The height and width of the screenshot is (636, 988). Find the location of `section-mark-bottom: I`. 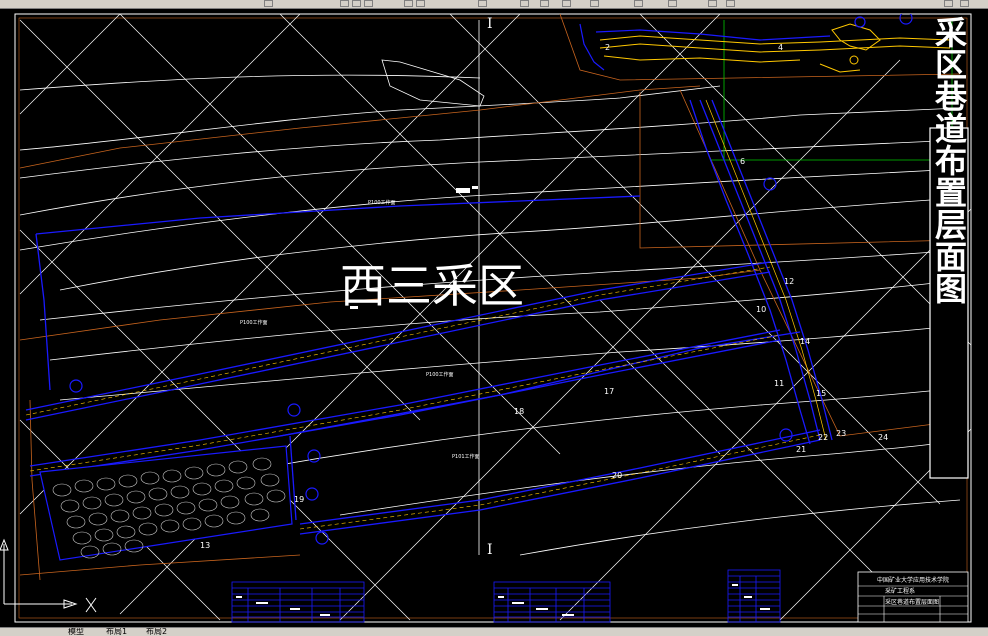

section-mark-bottom: I is located at coordinates (490, 550).